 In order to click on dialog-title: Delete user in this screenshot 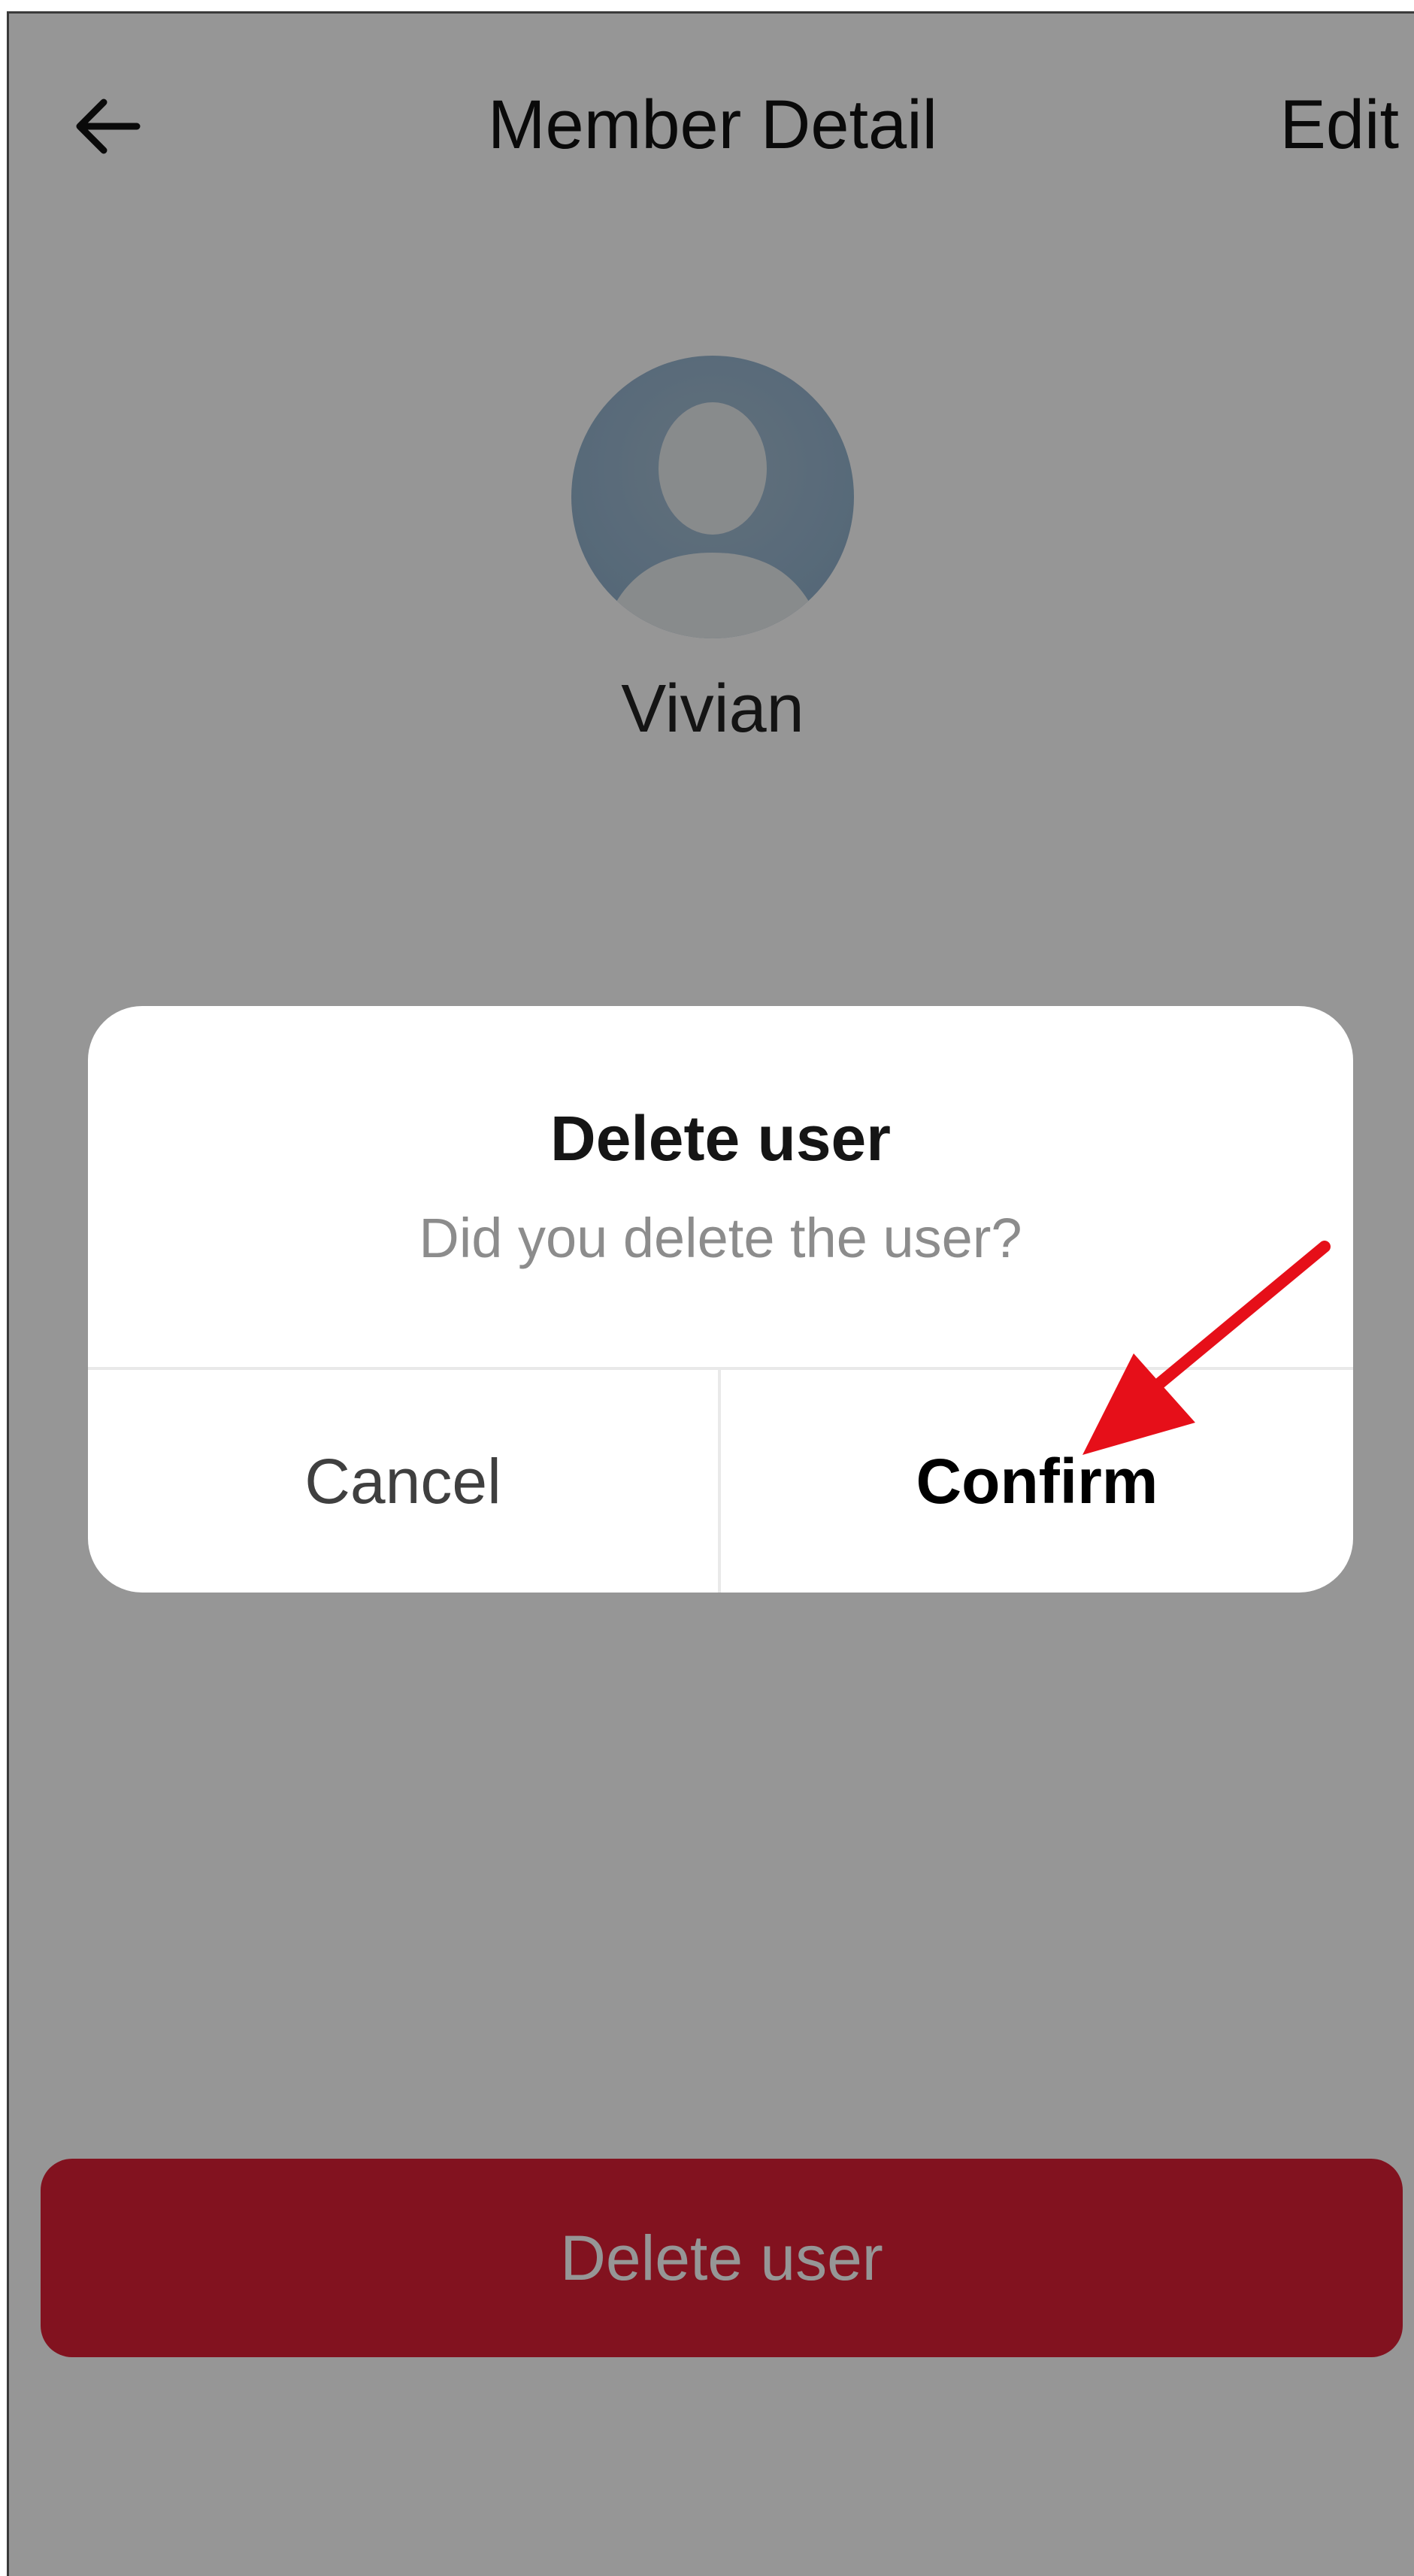, I will do `click(720, 1138)`.